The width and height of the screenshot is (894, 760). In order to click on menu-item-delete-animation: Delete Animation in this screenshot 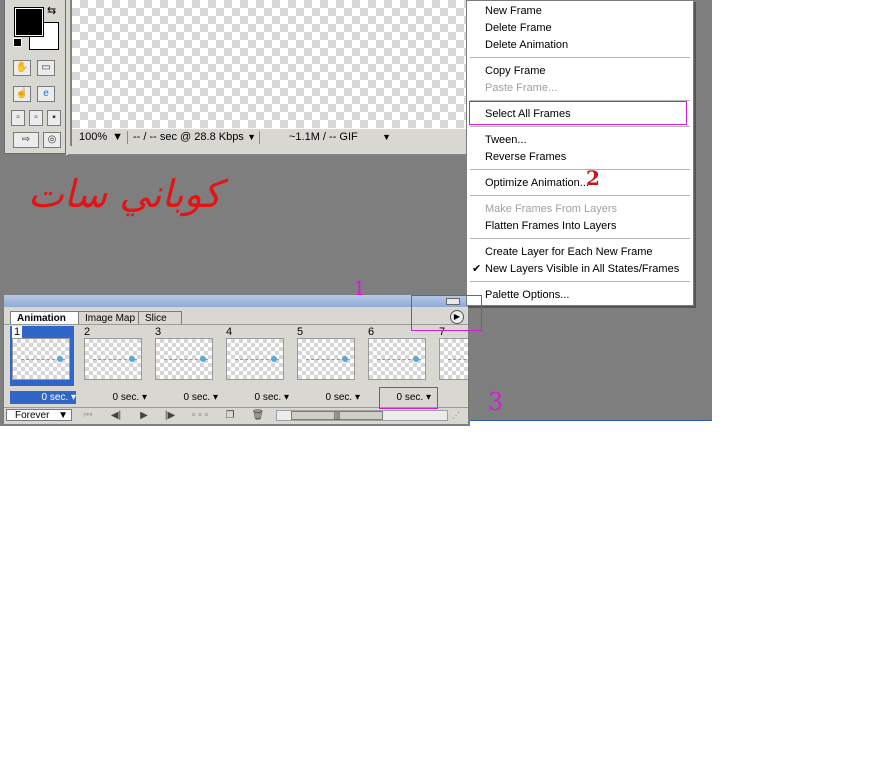, I will do `click(580, 45)`.